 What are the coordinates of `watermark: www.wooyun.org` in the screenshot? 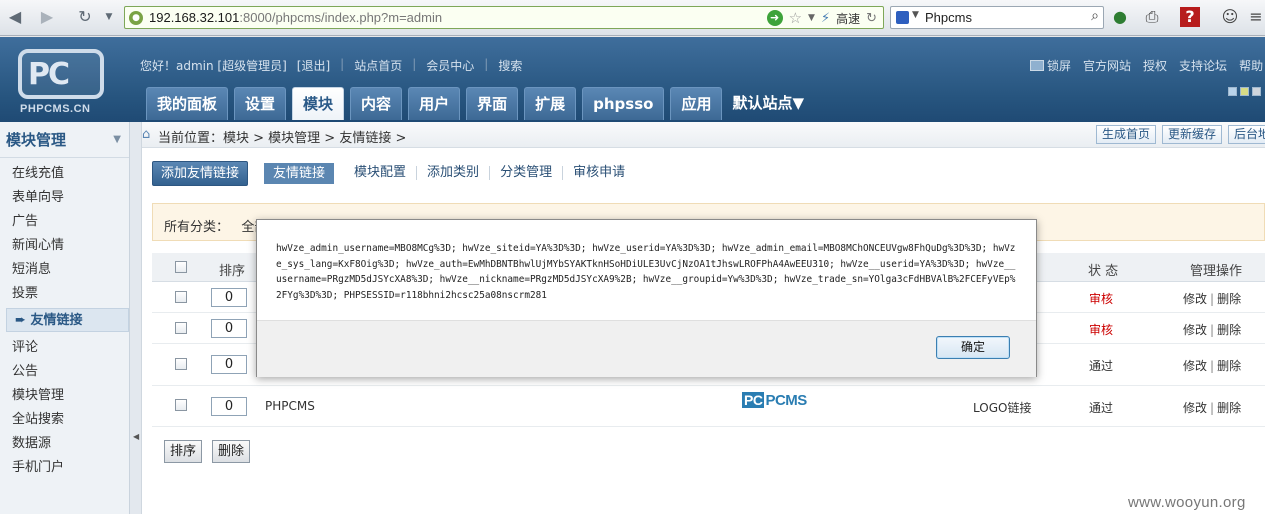 It's located at (1187, 502).